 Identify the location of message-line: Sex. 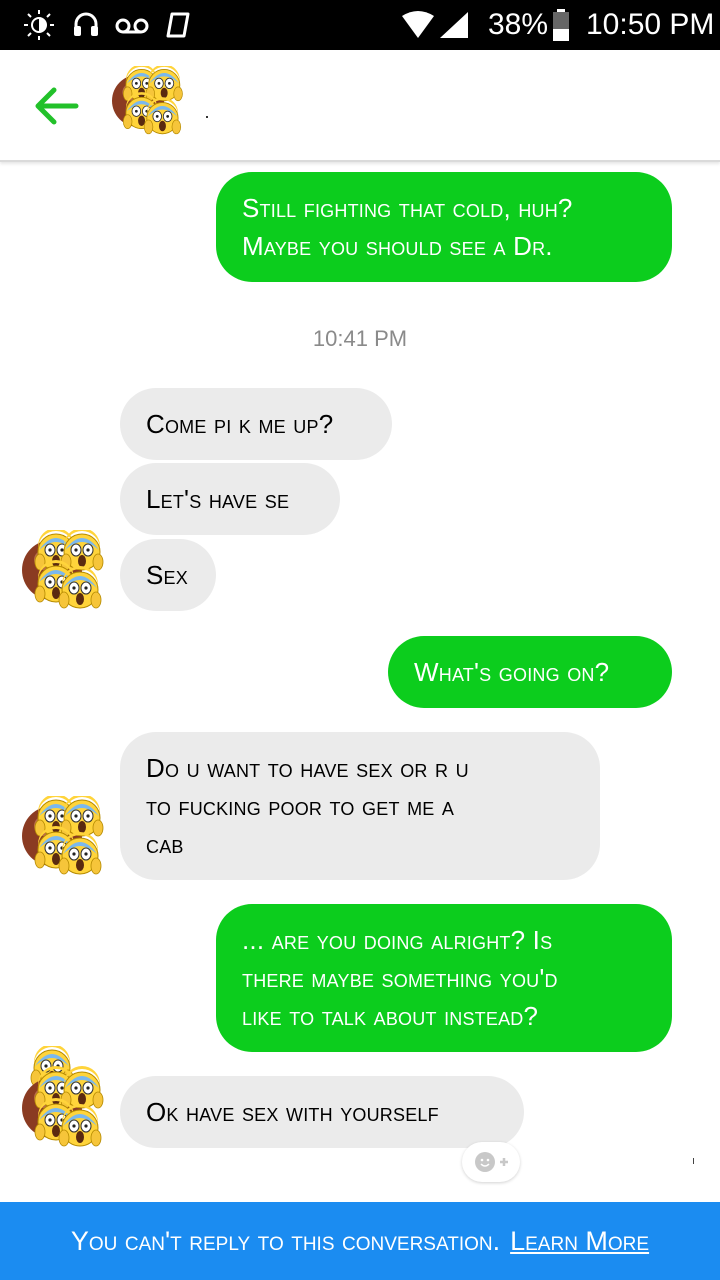
(167, 575).